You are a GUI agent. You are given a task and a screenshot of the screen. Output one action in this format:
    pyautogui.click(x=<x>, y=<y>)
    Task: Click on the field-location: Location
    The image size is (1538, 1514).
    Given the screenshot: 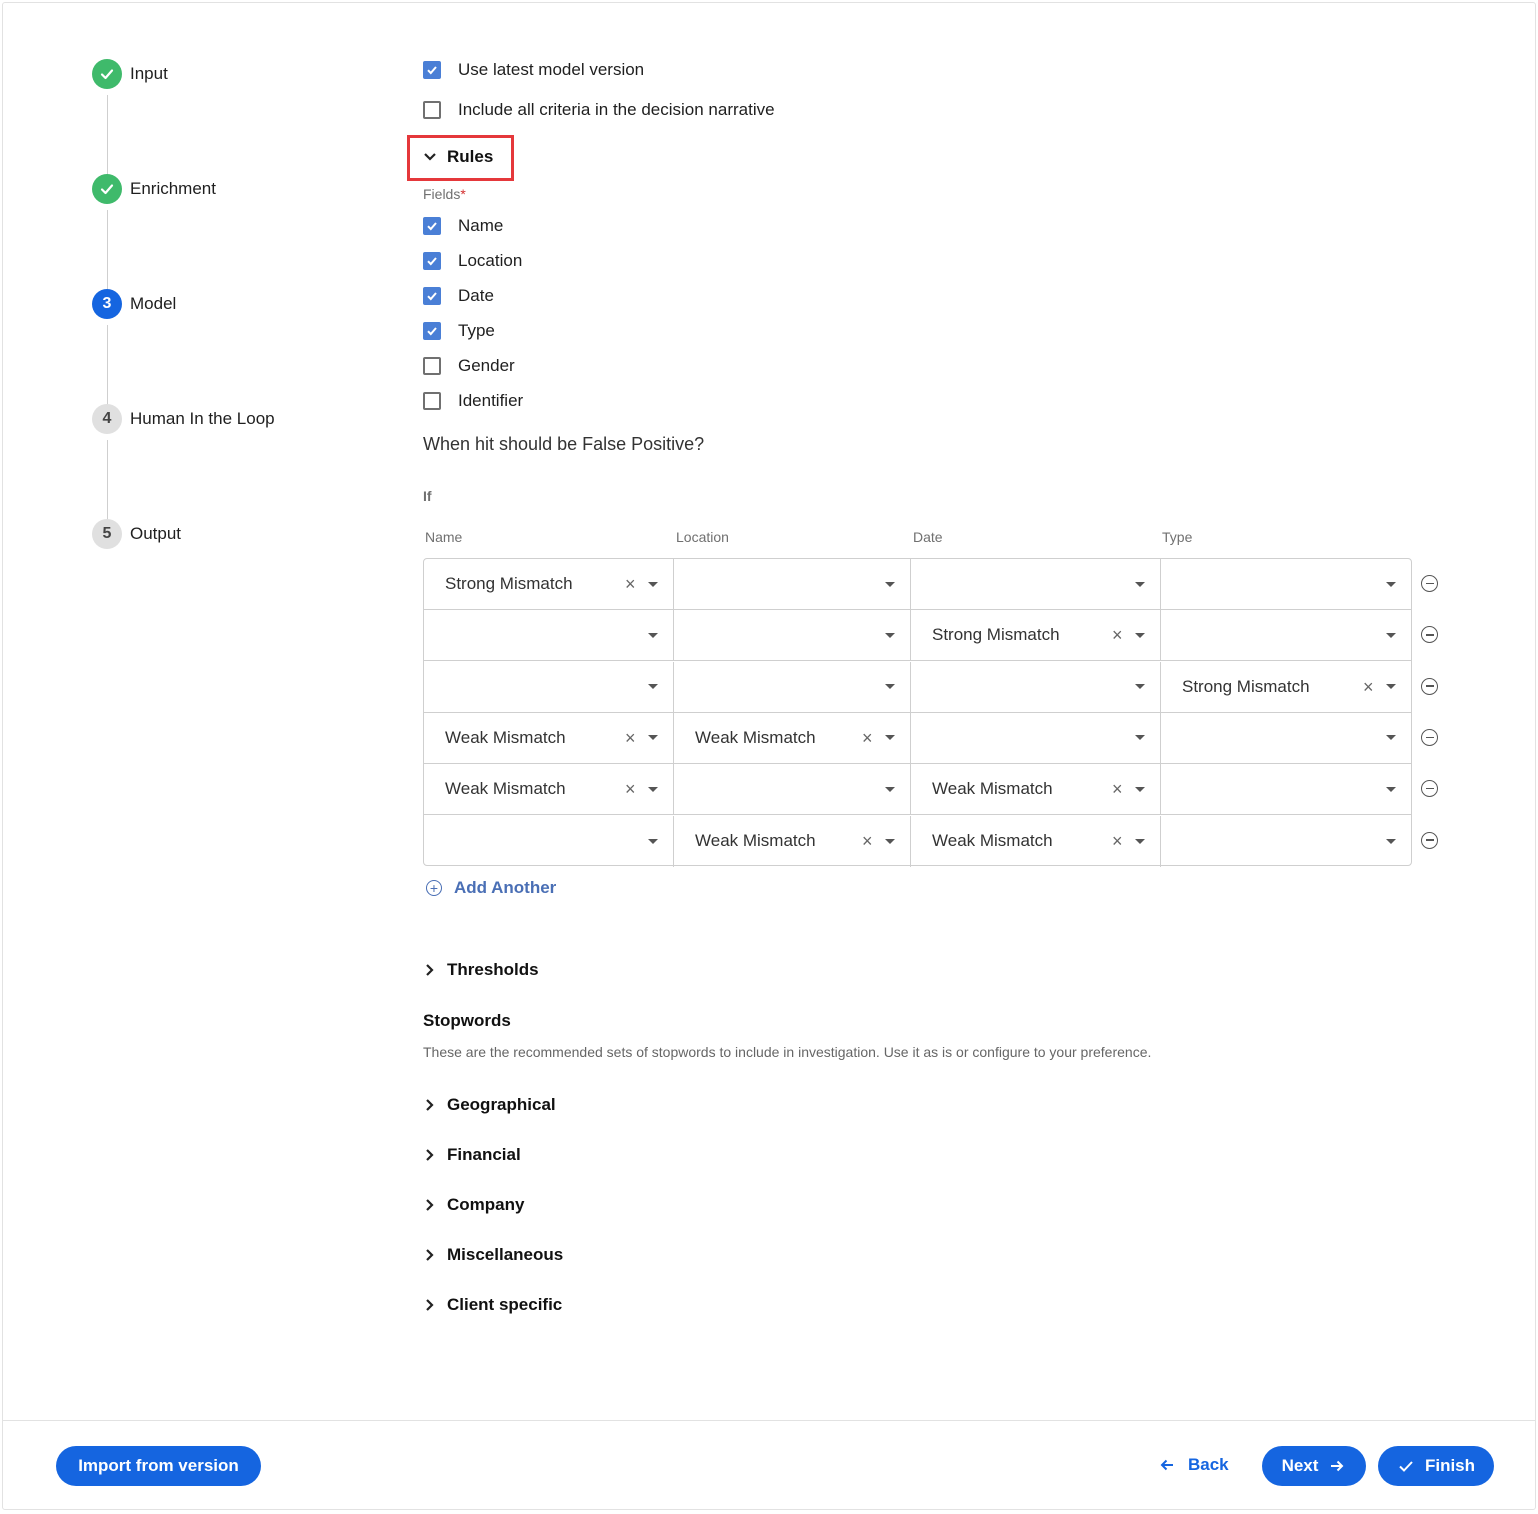 What is the action you would take?
    pyautogui.click(x=472, y=261)
    